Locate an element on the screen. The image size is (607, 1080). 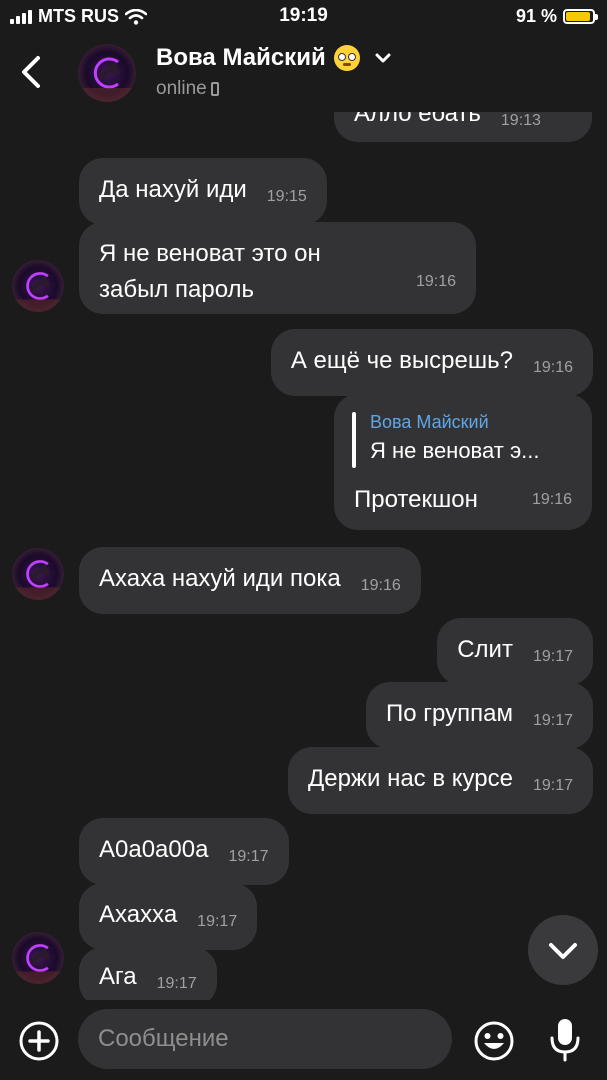
message-text: Да нахуй иди is located at coordinates (173, 189).